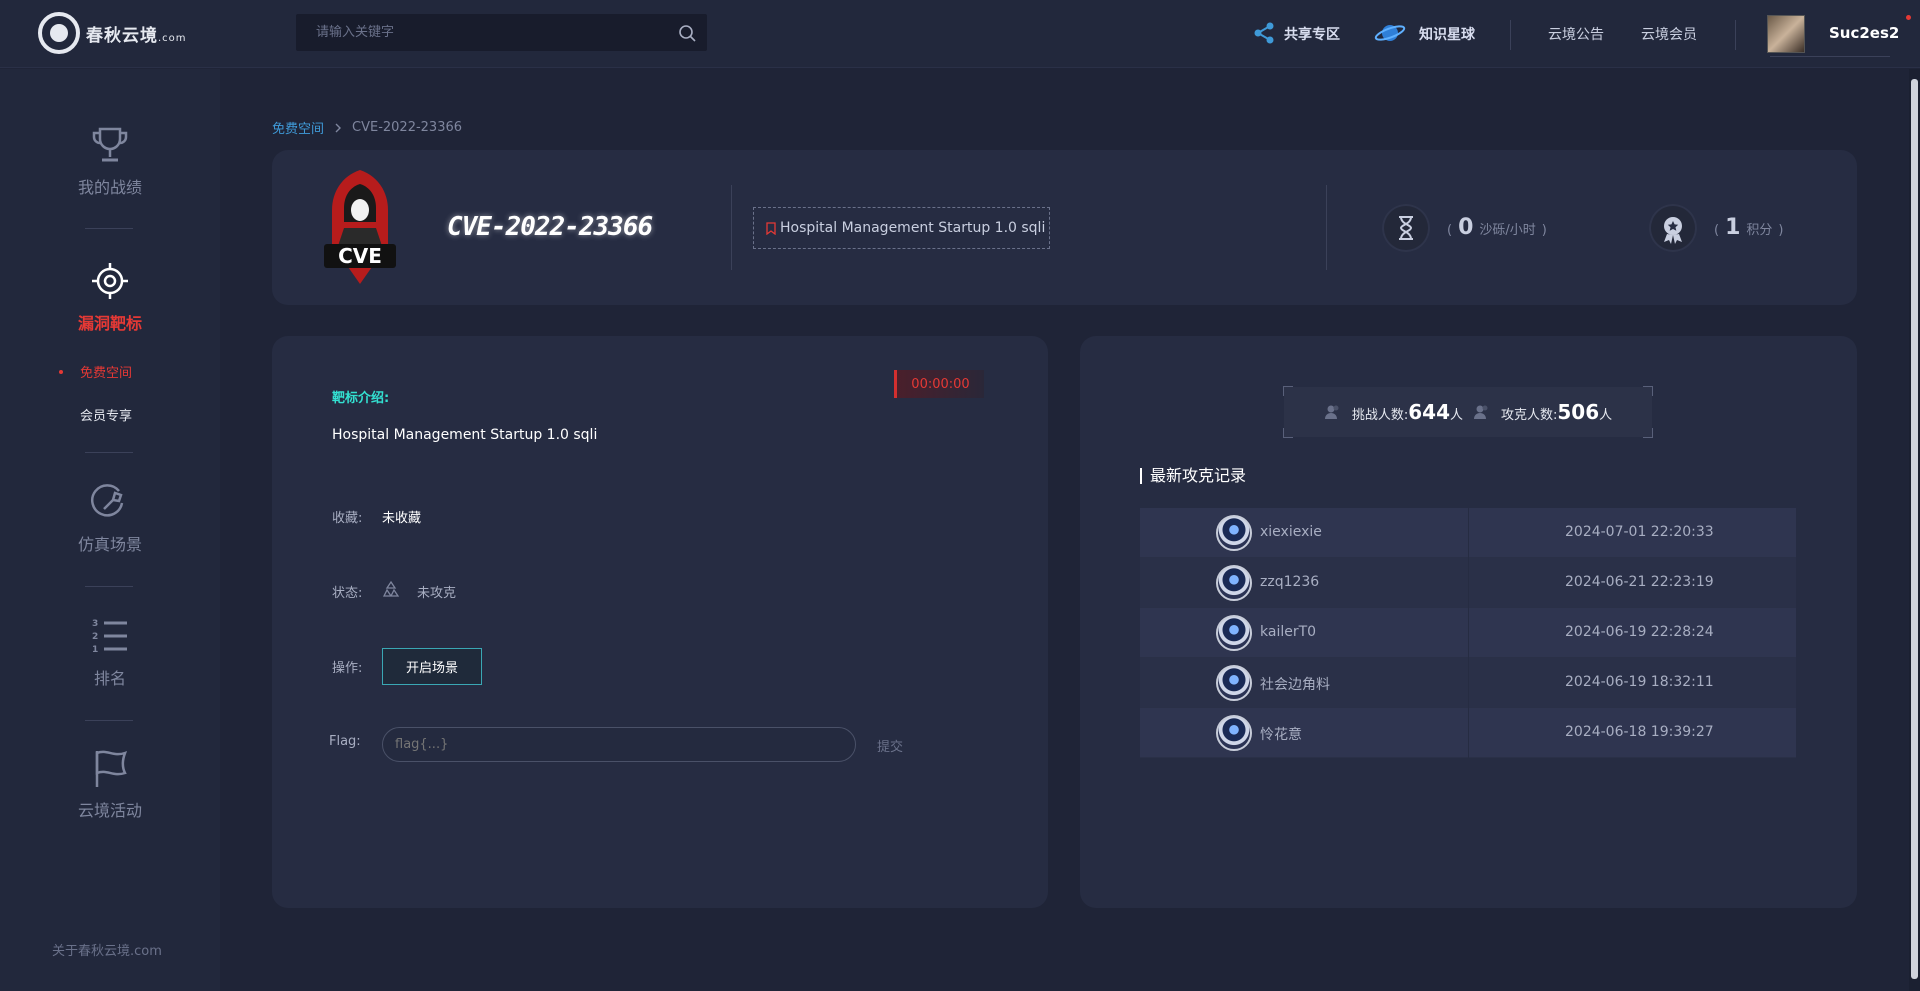  Describe the element at coordinates (1759, 230) in the screenshot. I see `points-unit: 积分` at that location.